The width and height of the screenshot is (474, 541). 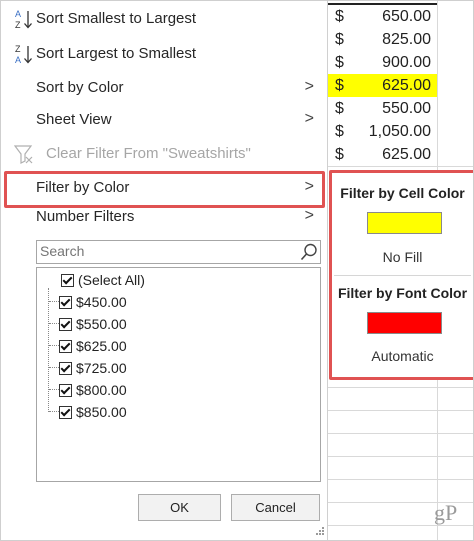 I want to click on sheet-view-item: Sheet View >, so click(x=163, y=120).